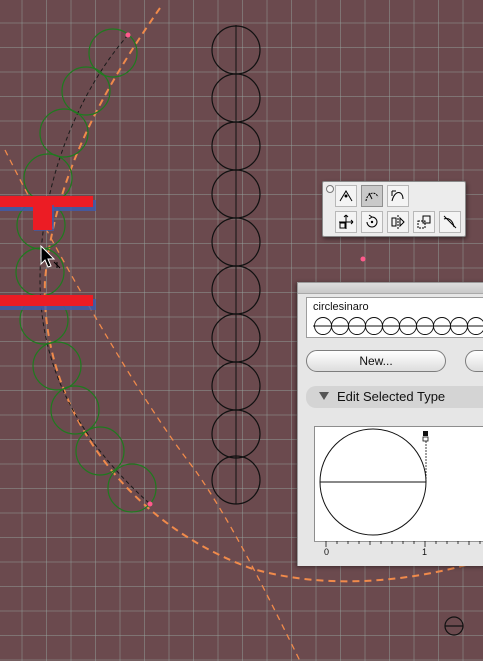 The width and height of the screenshot is (483, 661). What do you see at coordinates (390, 288) in the screenshot?
I see `panel-title-bar` at bounding box center [390, 288].